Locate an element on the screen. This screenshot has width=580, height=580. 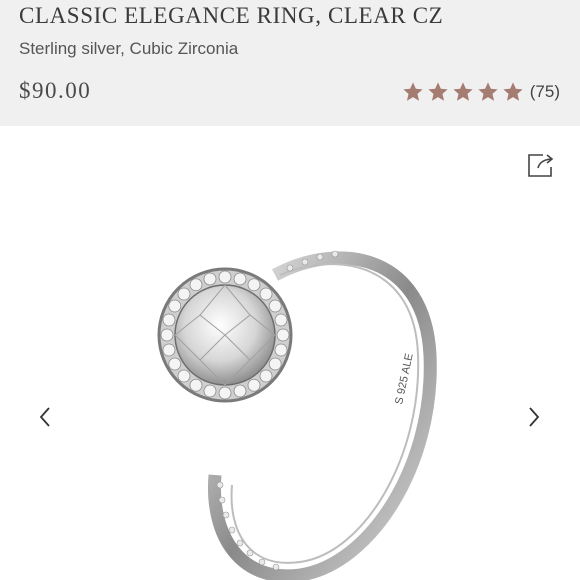
product-title: CLASSIC ELEGANCE RING, CLEAR CZ is located at coordinates (231, 15).